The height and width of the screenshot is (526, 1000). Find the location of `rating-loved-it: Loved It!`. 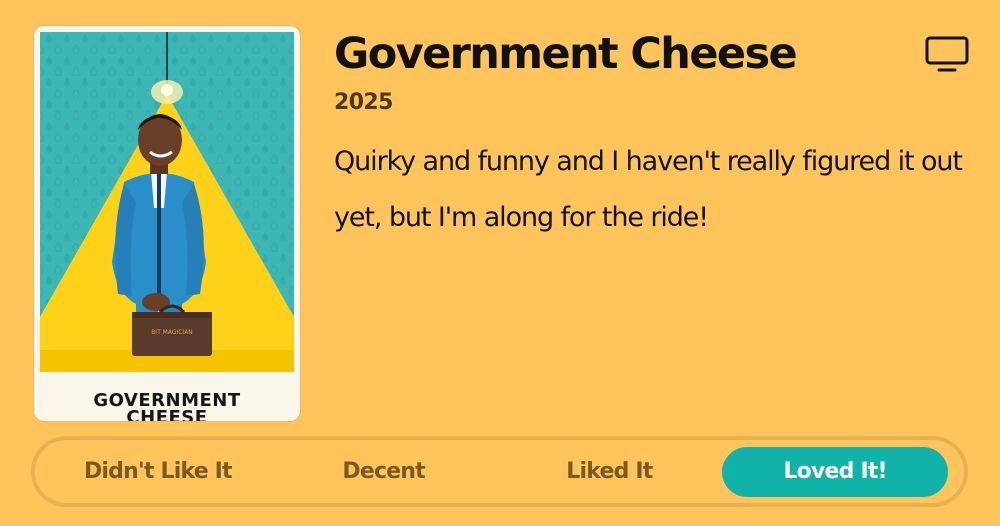

rating-loved-it: Loved It! is located at coordinates (835, 471).